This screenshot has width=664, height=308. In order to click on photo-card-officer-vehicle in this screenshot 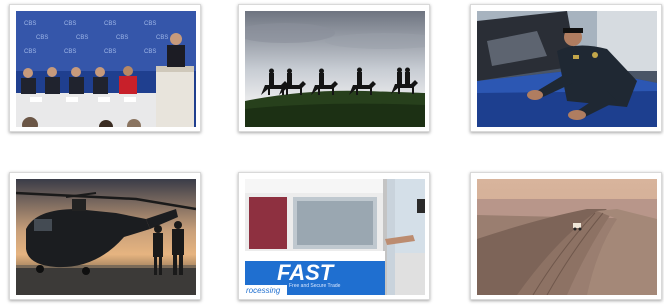, I will do `click(566, 68)`.